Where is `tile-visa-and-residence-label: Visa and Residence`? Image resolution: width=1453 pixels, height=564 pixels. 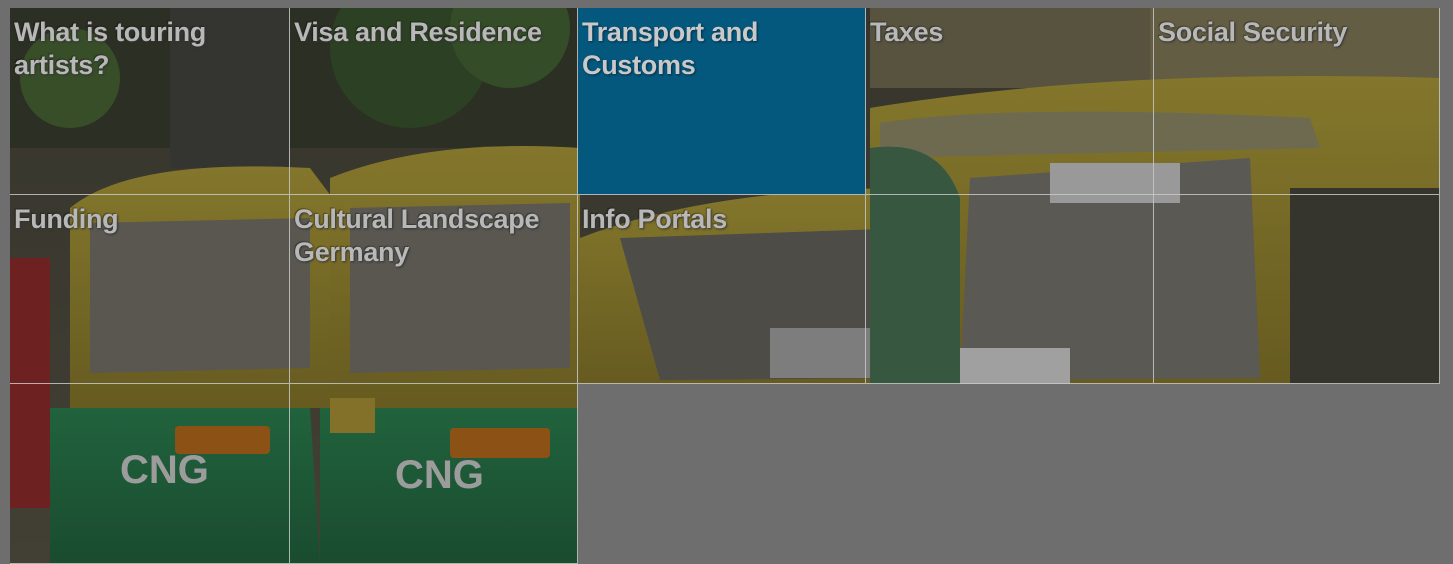 tile-visa-and-residence-label: Visa and Residence is located at coordinates (418, 32).